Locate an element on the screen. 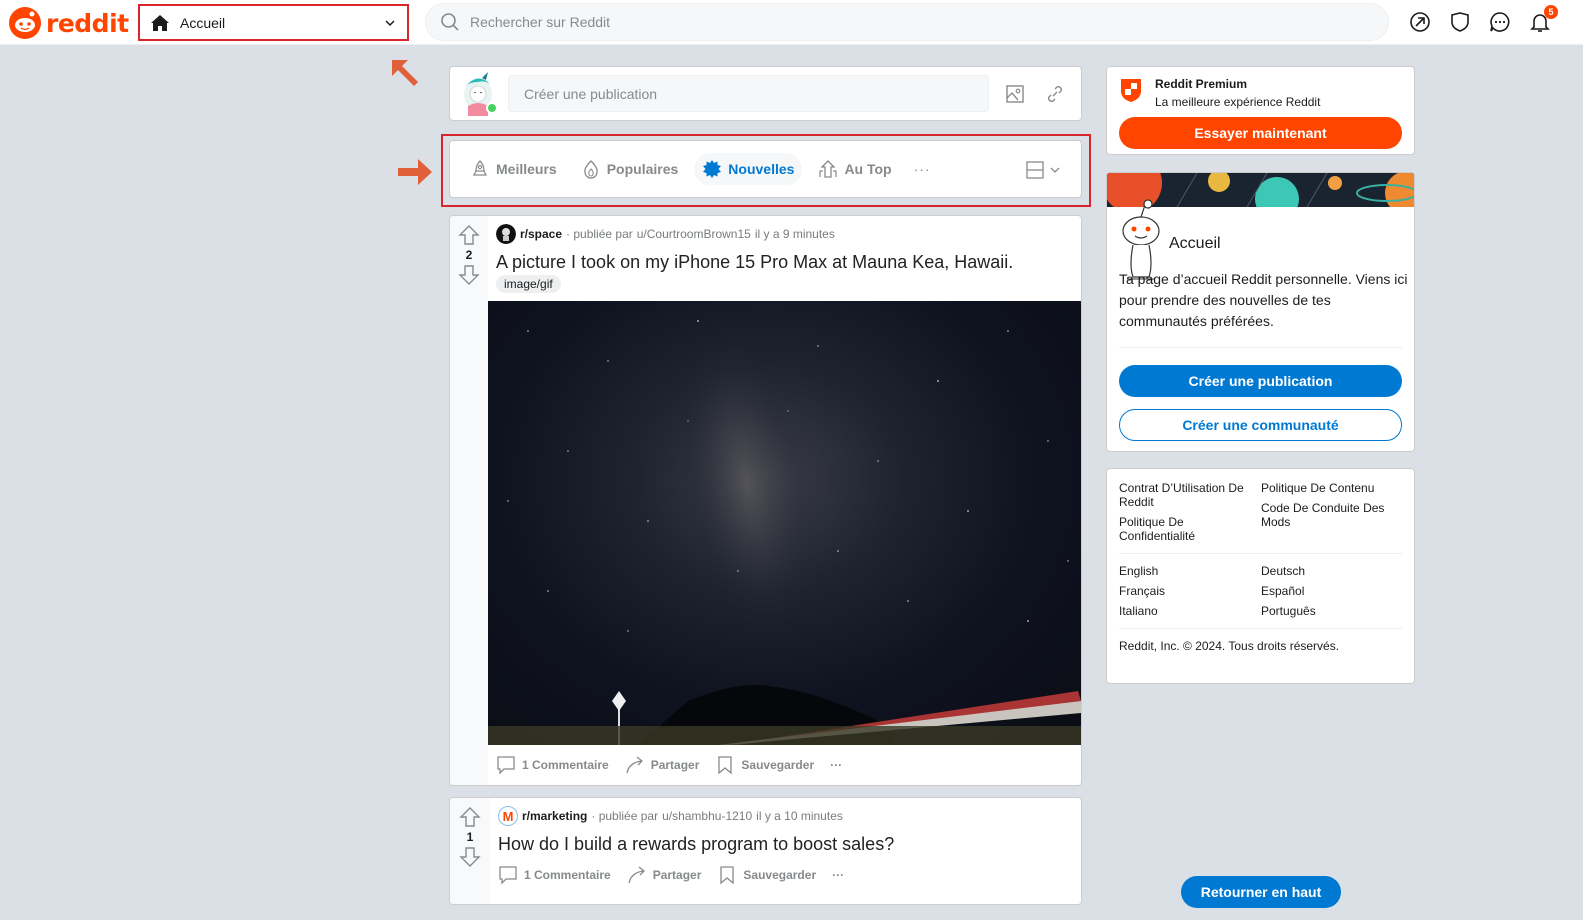 This screenshot has height=920, width=1583. chat-button is located at coordinates (1499, 21).